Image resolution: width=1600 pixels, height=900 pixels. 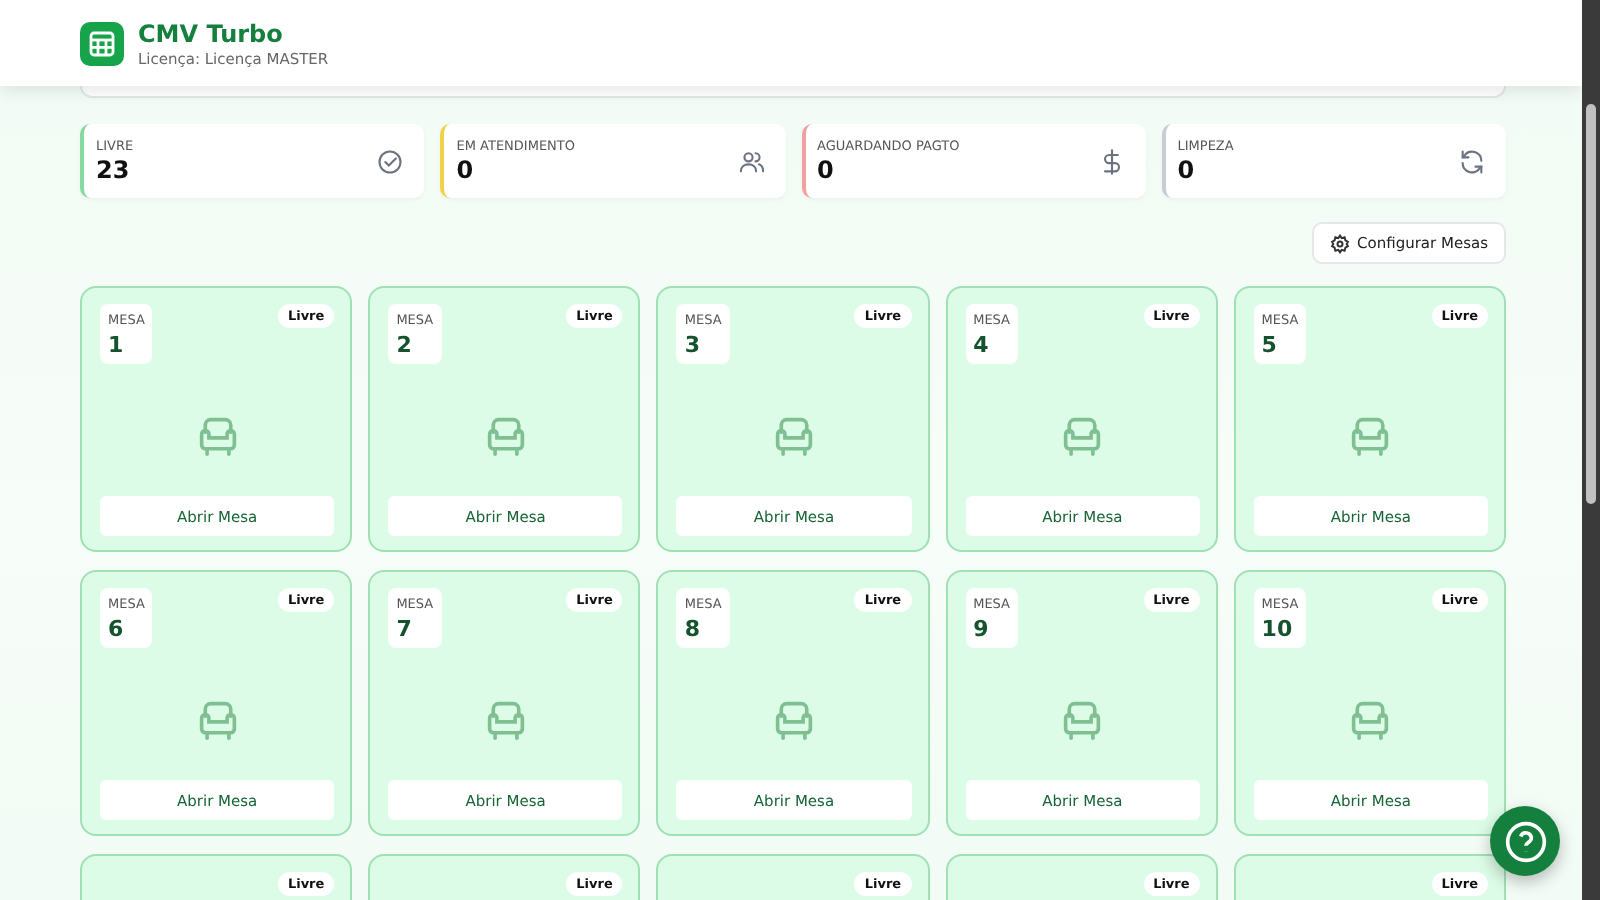 I want to click on check-circle-icon, so click(x=390, y=161).